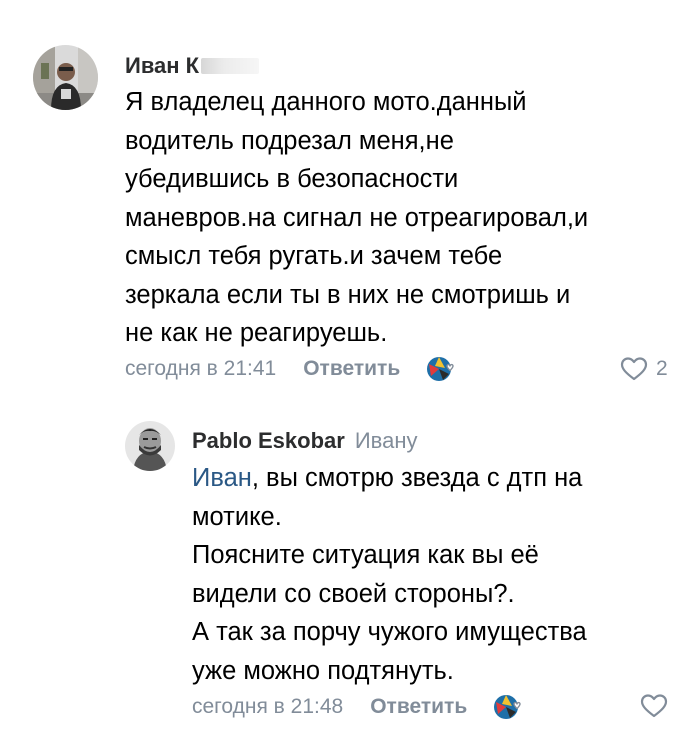 This screenshot has width=700, height=743. I want to click on avatar-pablo, so click(150, 446).